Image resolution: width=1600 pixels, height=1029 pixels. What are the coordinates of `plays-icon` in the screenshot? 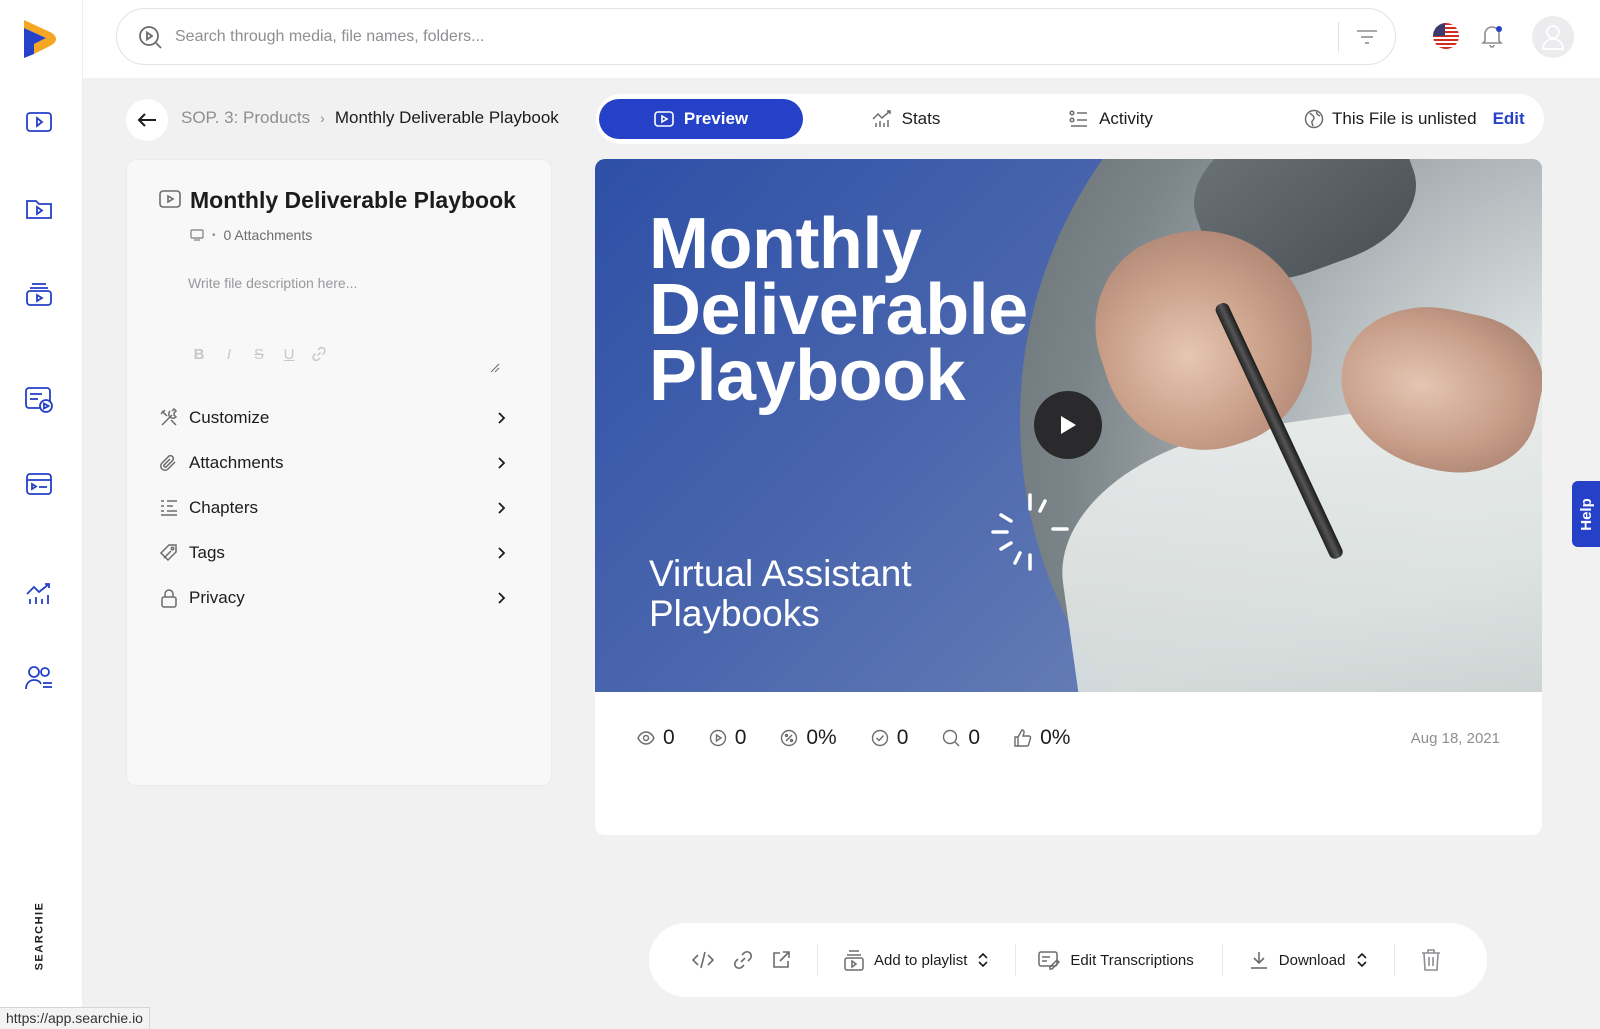 It's located at (717, 738).